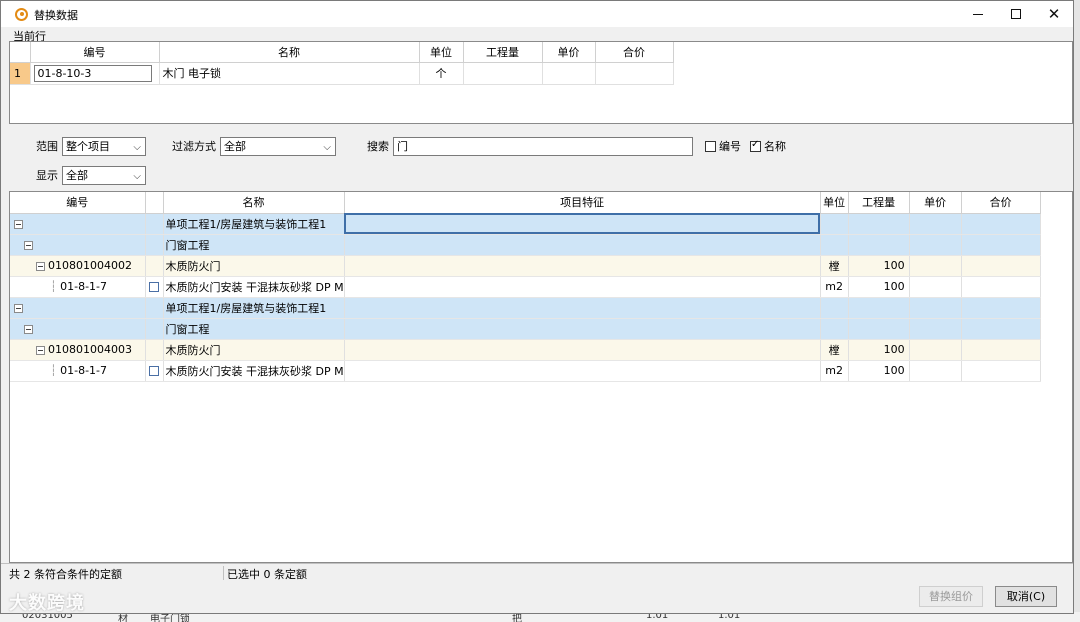  What do you see at coordinates (543, 146) in the screenshot?
I see `search-input: 门` at bounding box center [543, 146].